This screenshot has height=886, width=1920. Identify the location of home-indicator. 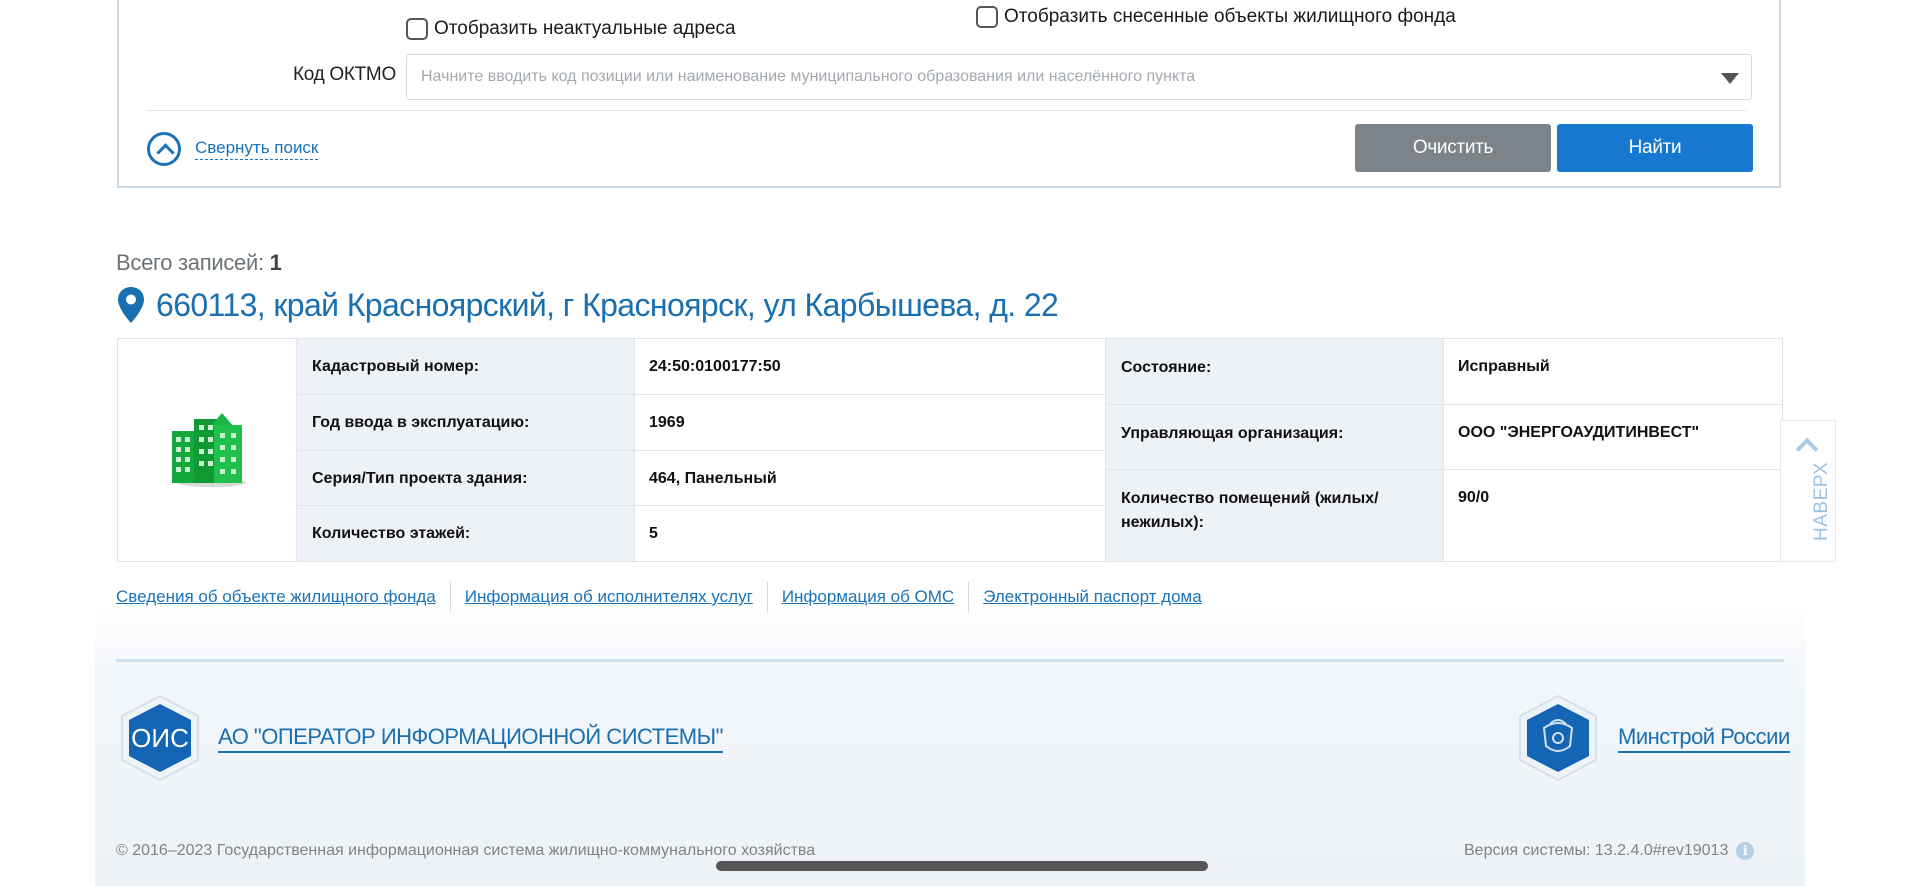
(962, 866).